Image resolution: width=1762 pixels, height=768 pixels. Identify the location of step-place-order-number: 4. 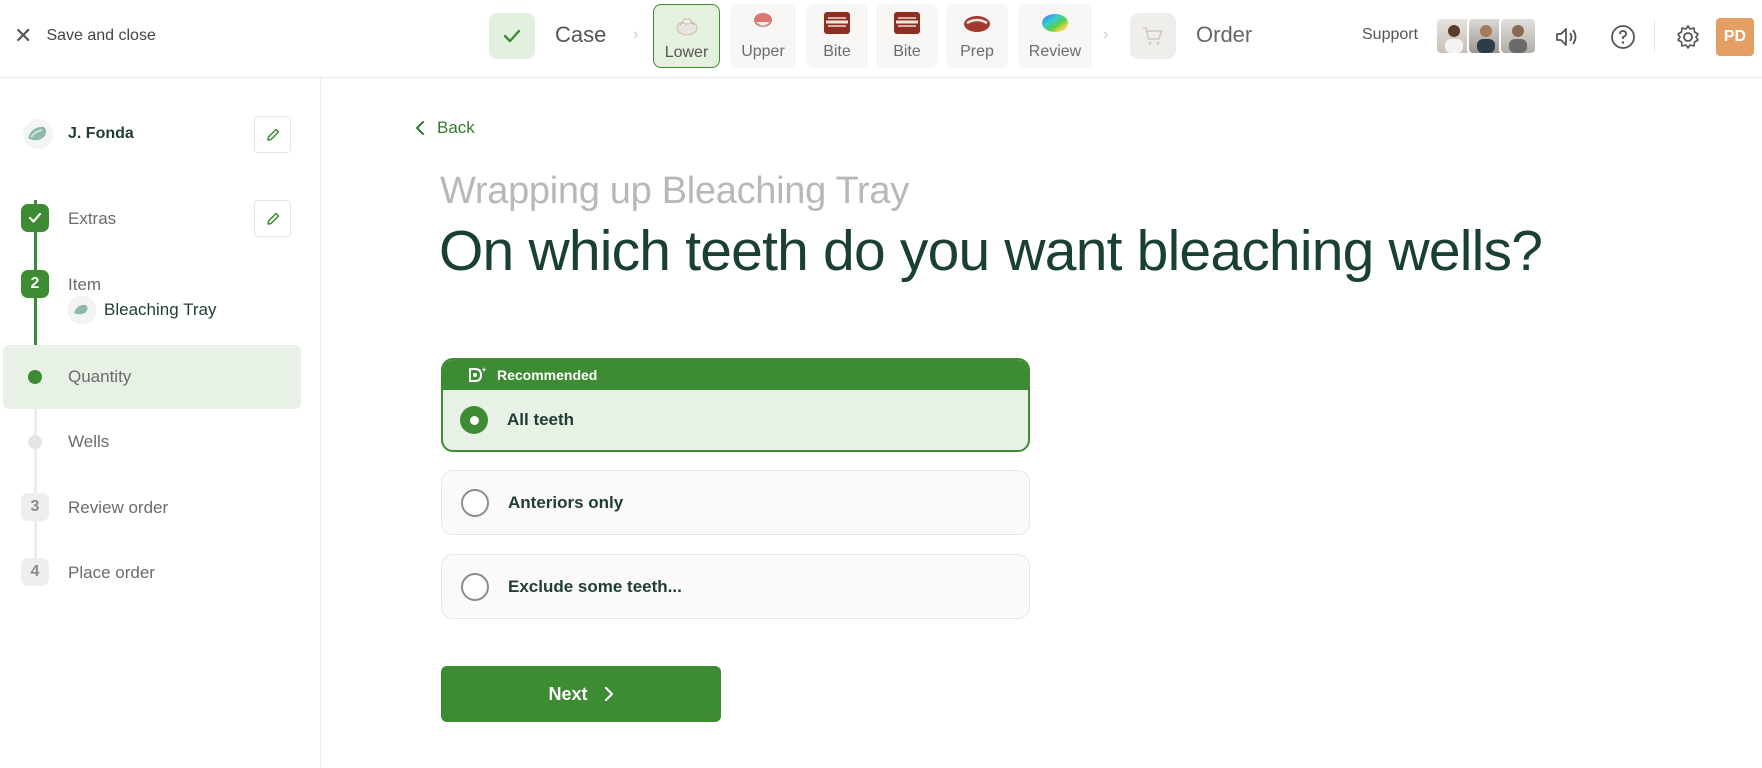
(35, 572).